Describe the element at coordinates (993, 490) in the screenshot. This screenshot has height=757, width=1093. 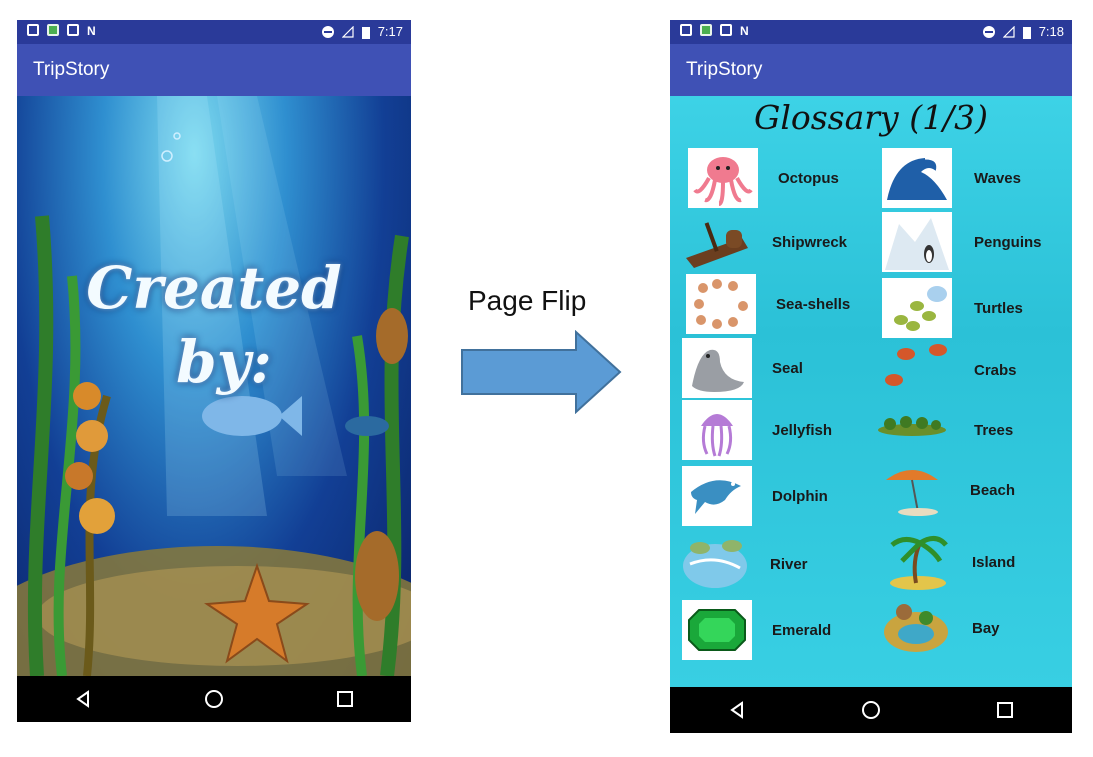
I see `glossary-label: Beach` at that location.